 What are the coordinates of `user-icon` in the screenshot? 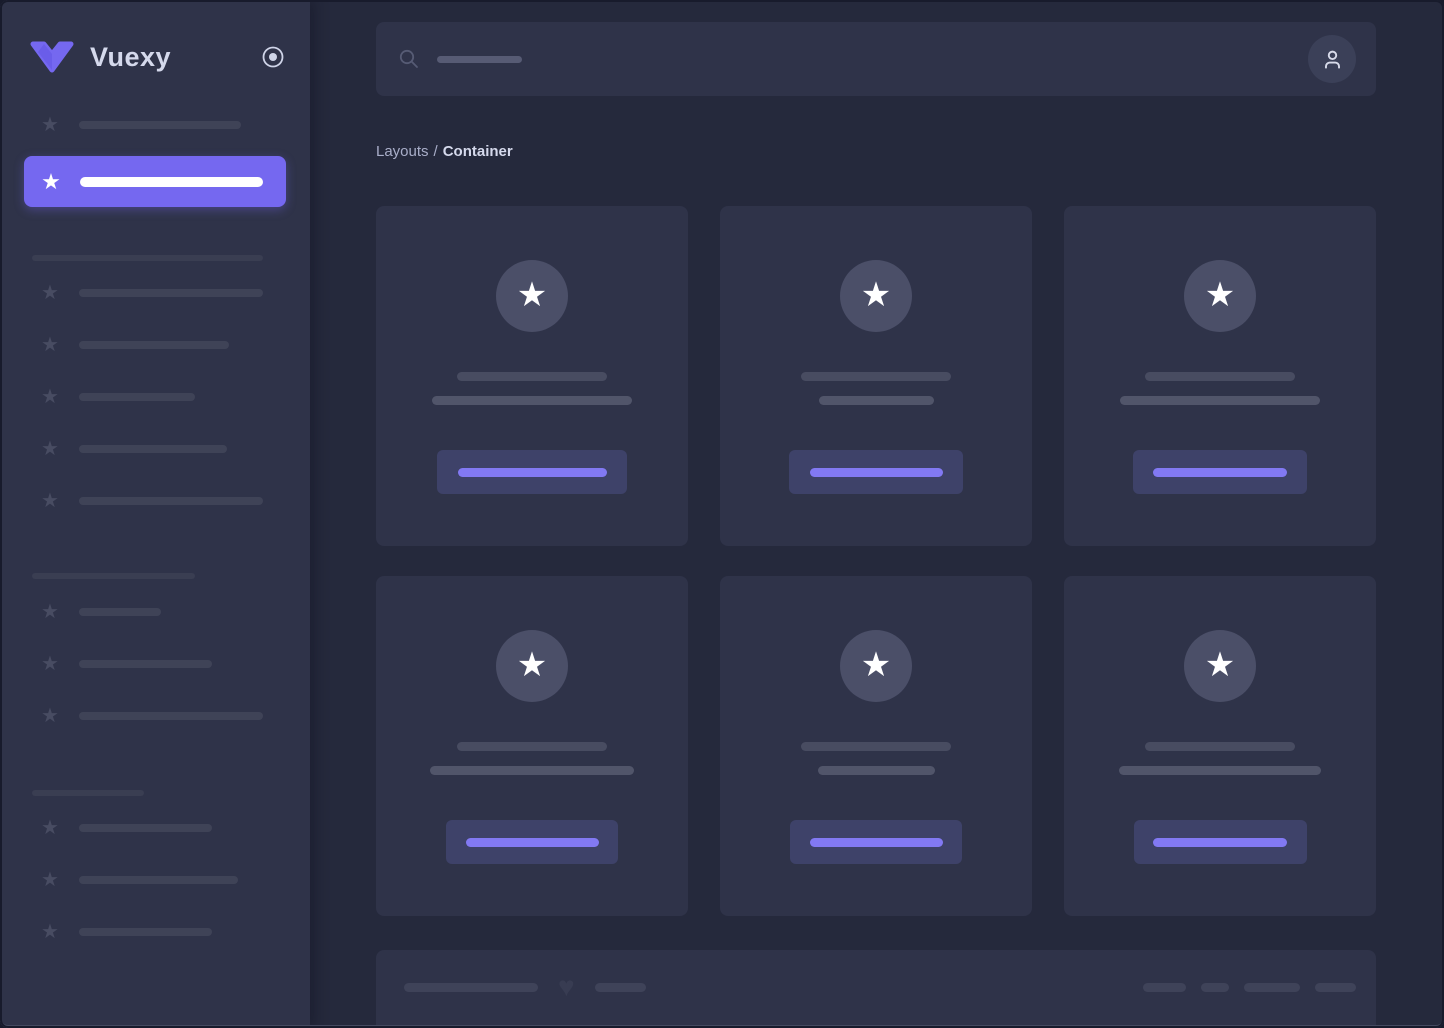 It's located at (1332, 59).